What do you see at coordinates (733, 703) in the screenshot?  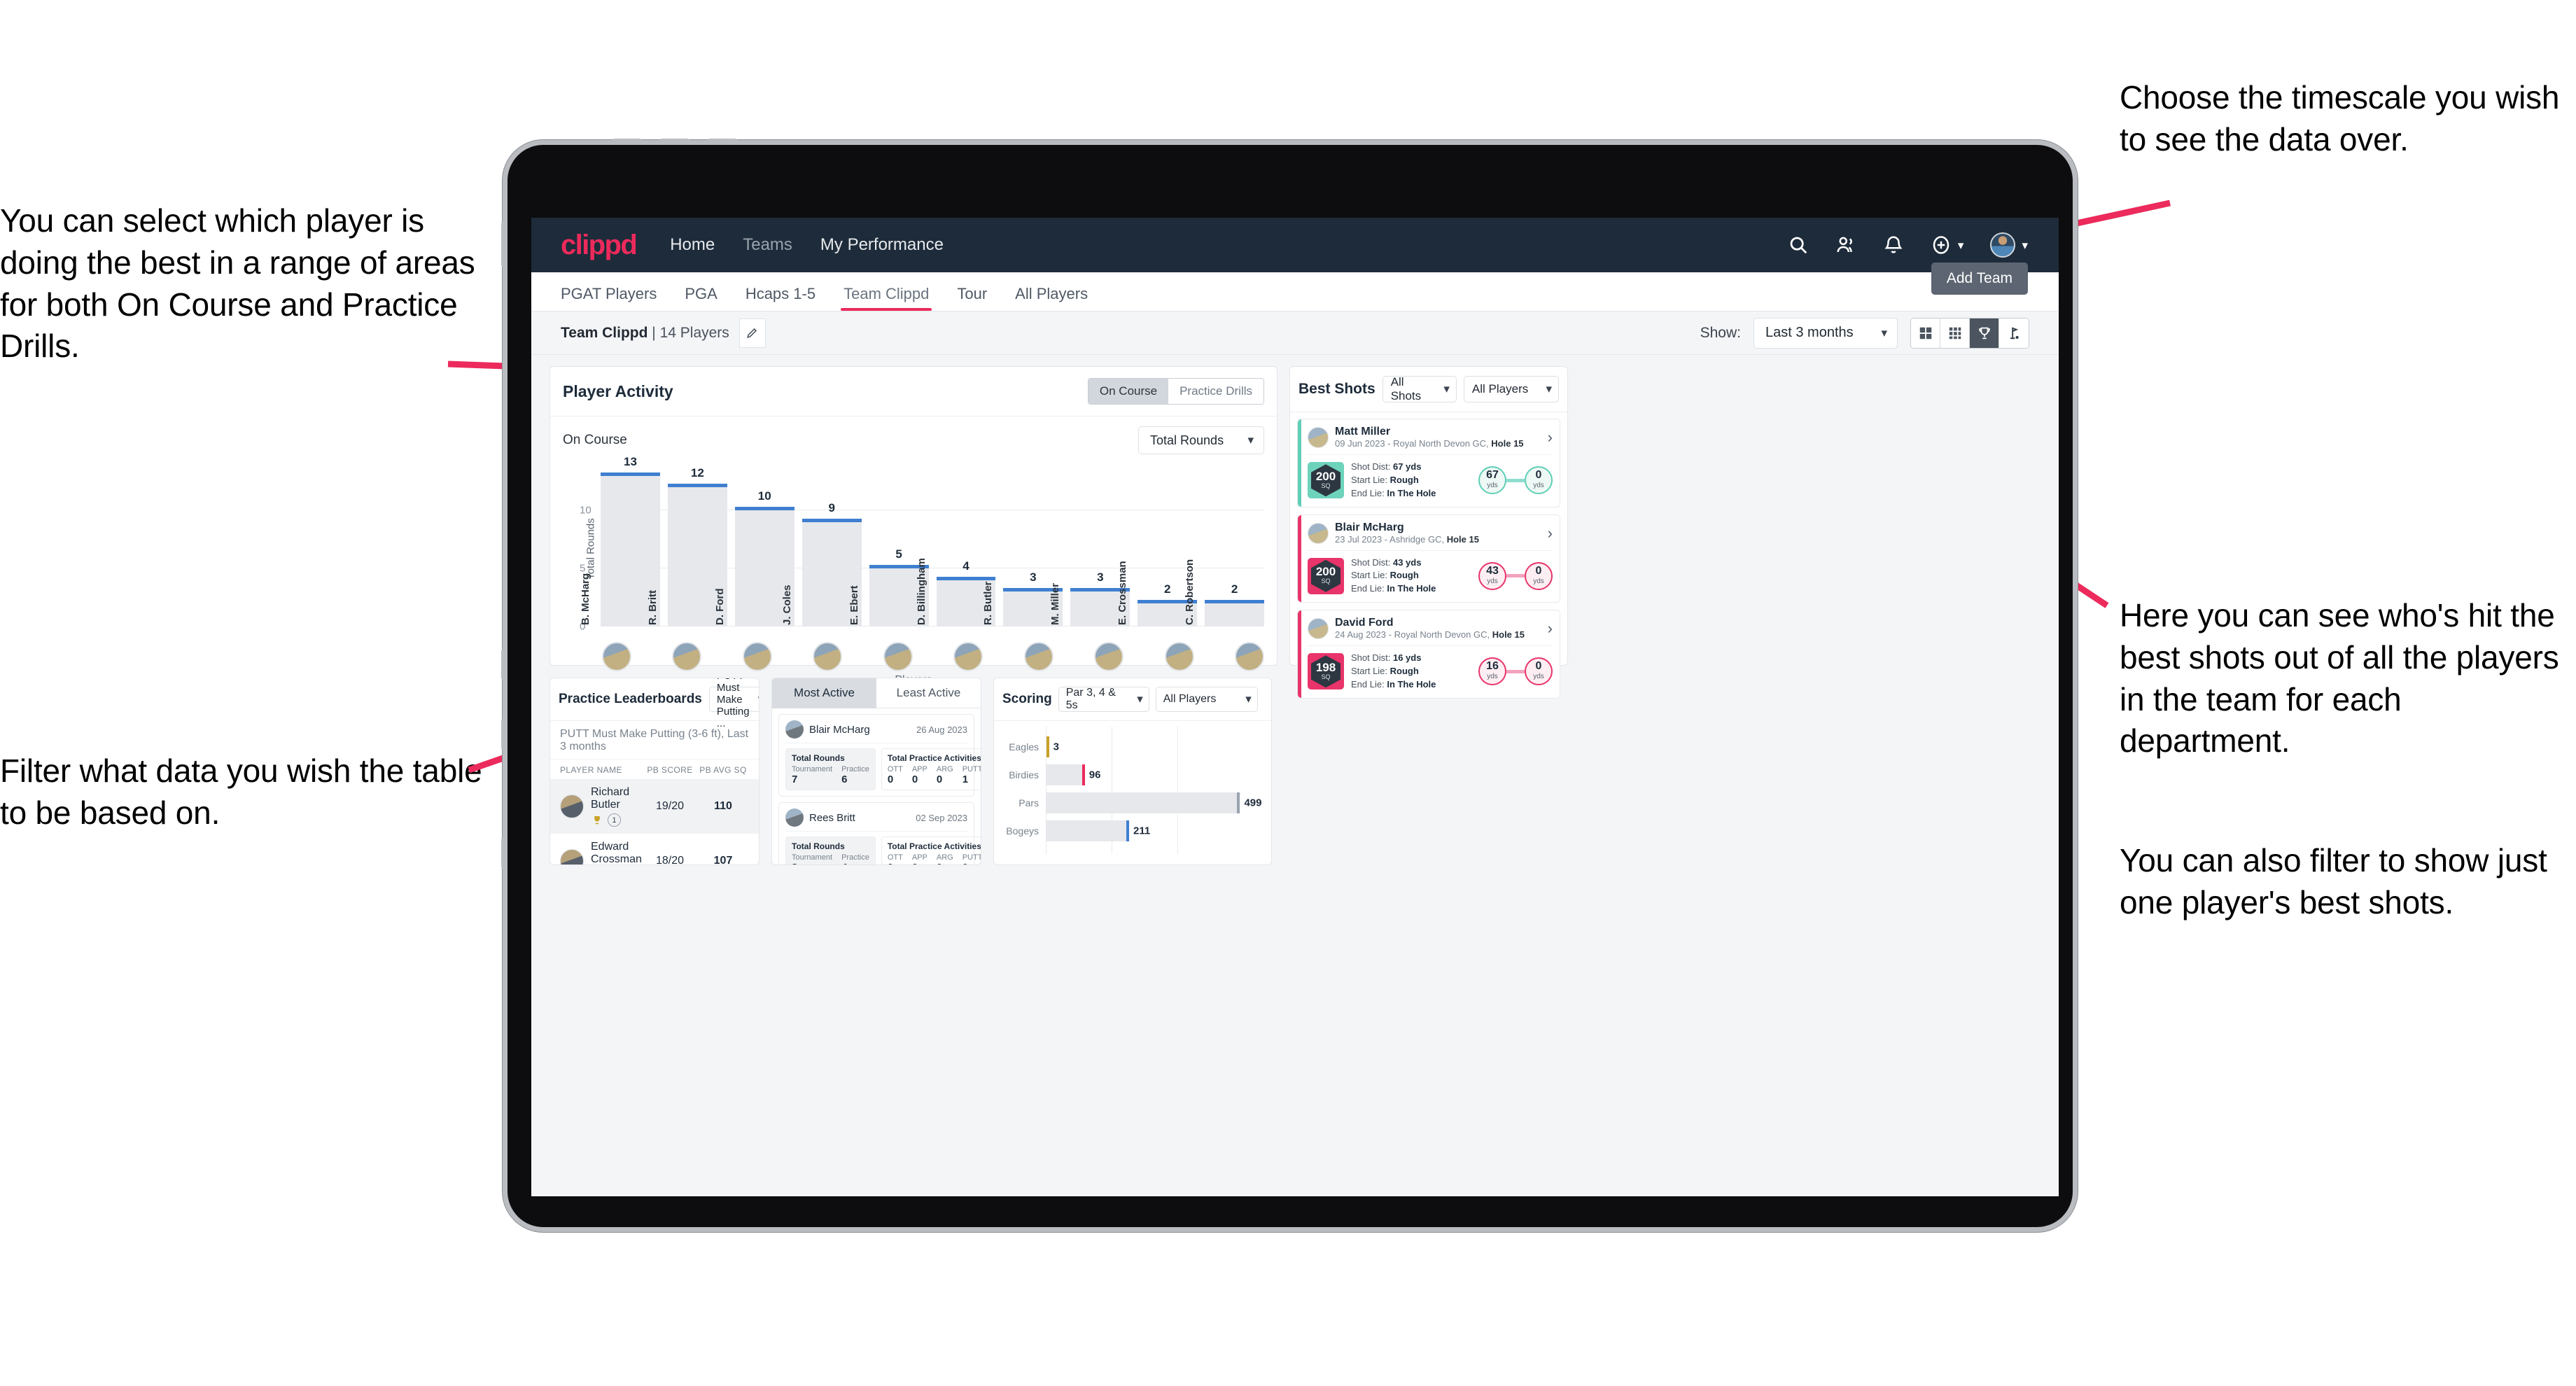 I see `drill-select: PUTT Must Make Putting ... ▾` at bounding box center [733, 703].